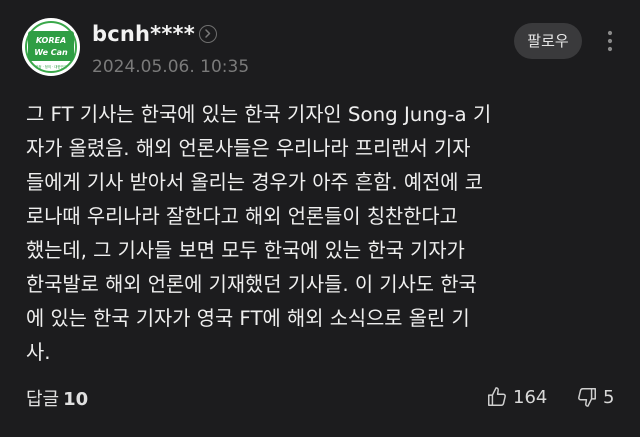 The image size is (640, 437). I want to click on comment-body-line: 자가 올렸음. 해외 언론사들은 우리나라 프리랜서 기자, so click(248, 148).